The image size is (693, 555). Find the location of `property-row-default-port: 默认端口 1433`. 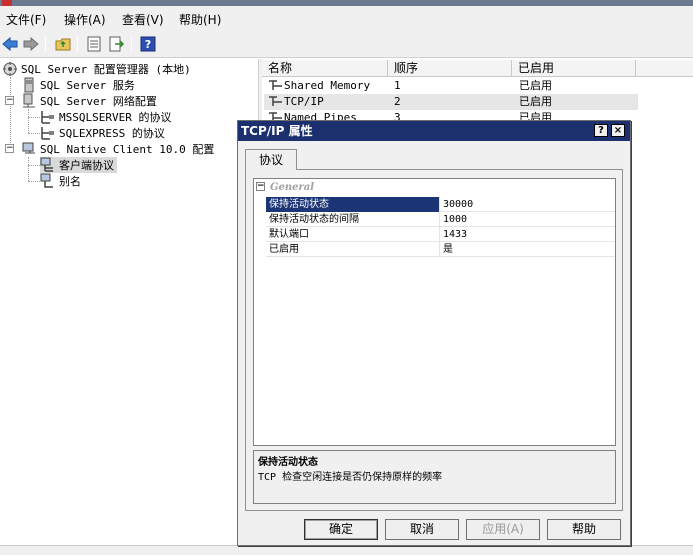

property-row-default-port: 默认端口 1433 is located at coordinates (440, 234).